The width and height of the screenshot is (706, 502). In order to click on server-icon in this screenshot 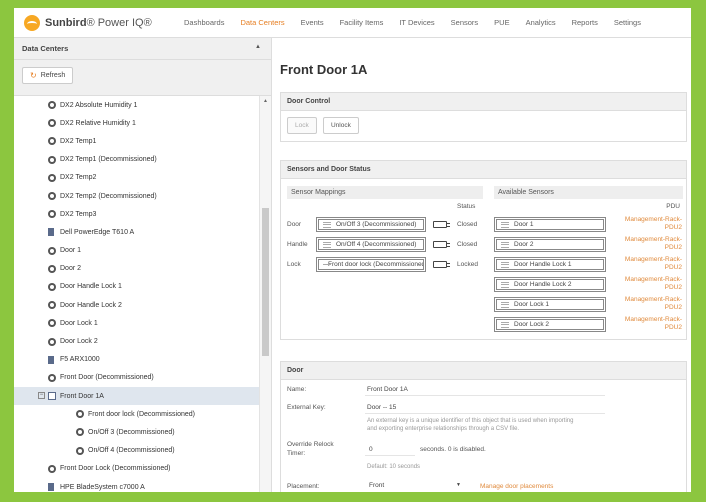, I will do `click(51, 487)`.